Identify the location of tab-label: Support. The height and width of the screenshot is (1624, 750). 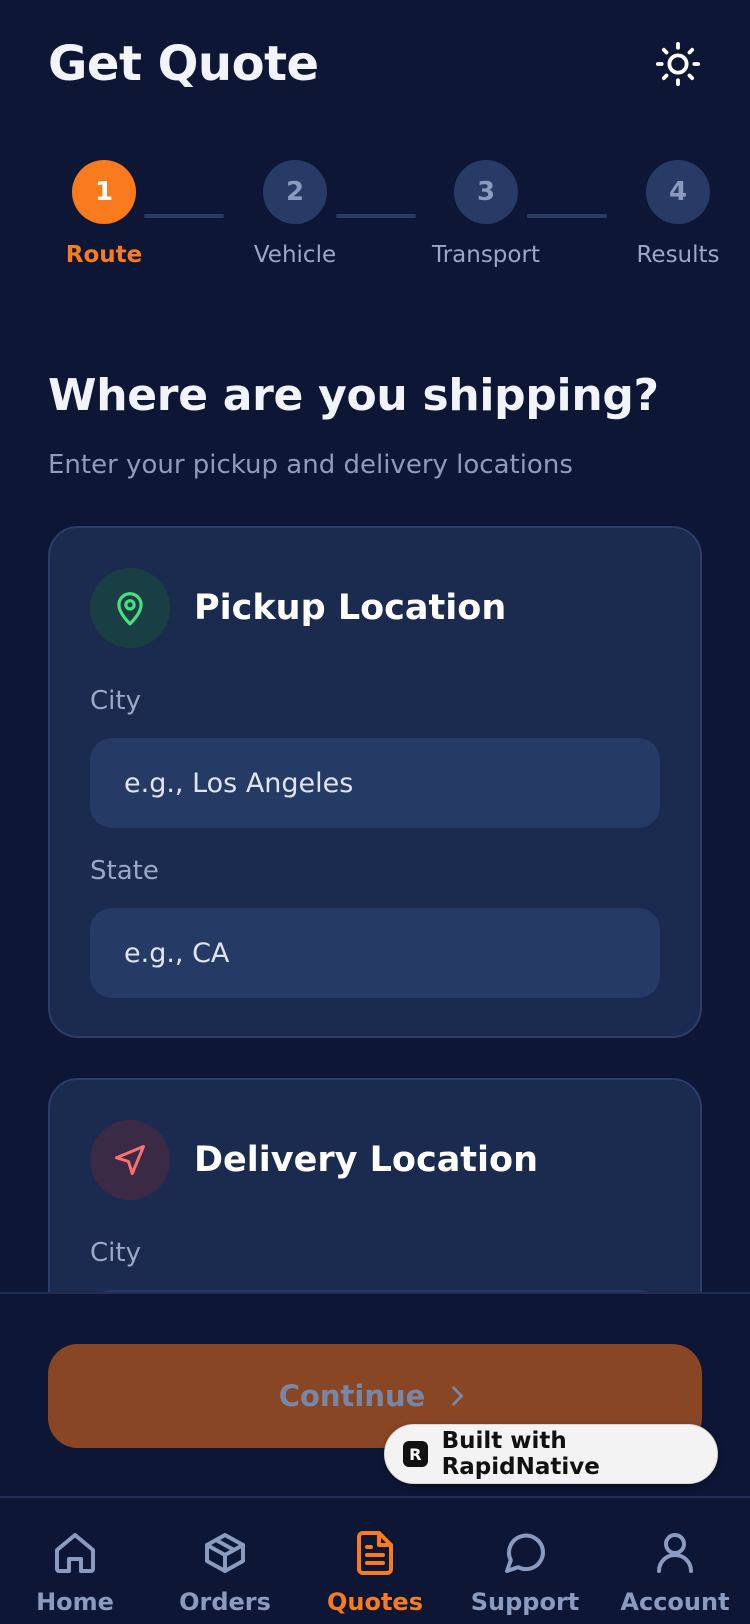
(525, 1602).